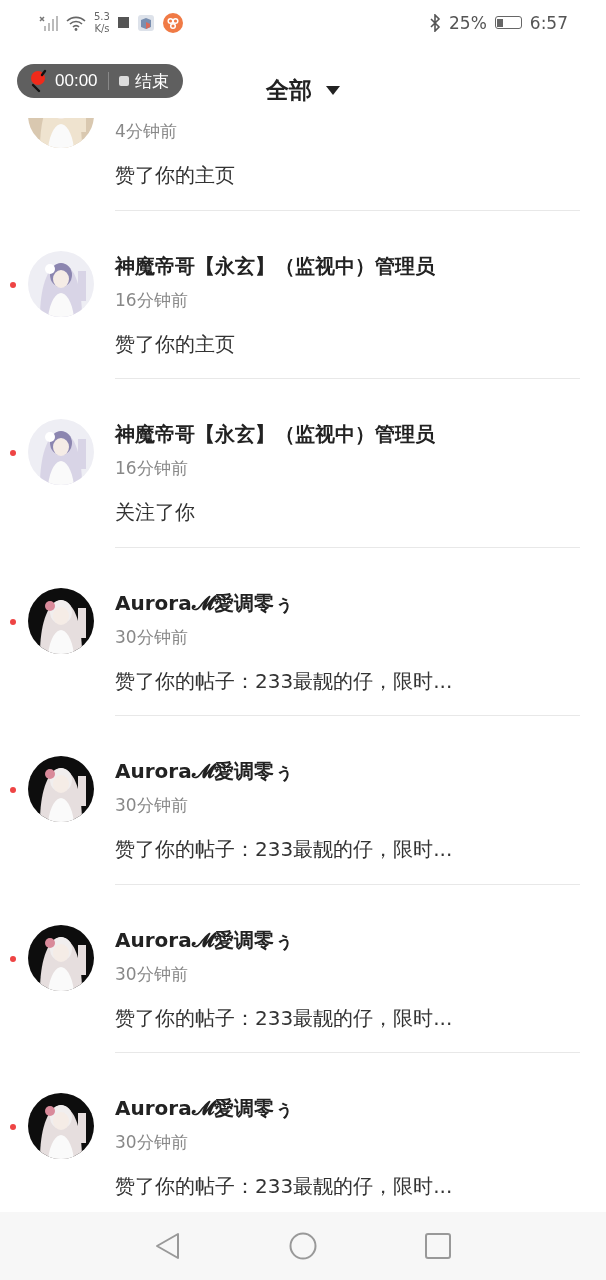 The width and height of the screenshot is (606, 1280). What do you see at coordinates (548, 22) in the screenshot?
I see `clock: 6:57` at bounding box center [548, 22].